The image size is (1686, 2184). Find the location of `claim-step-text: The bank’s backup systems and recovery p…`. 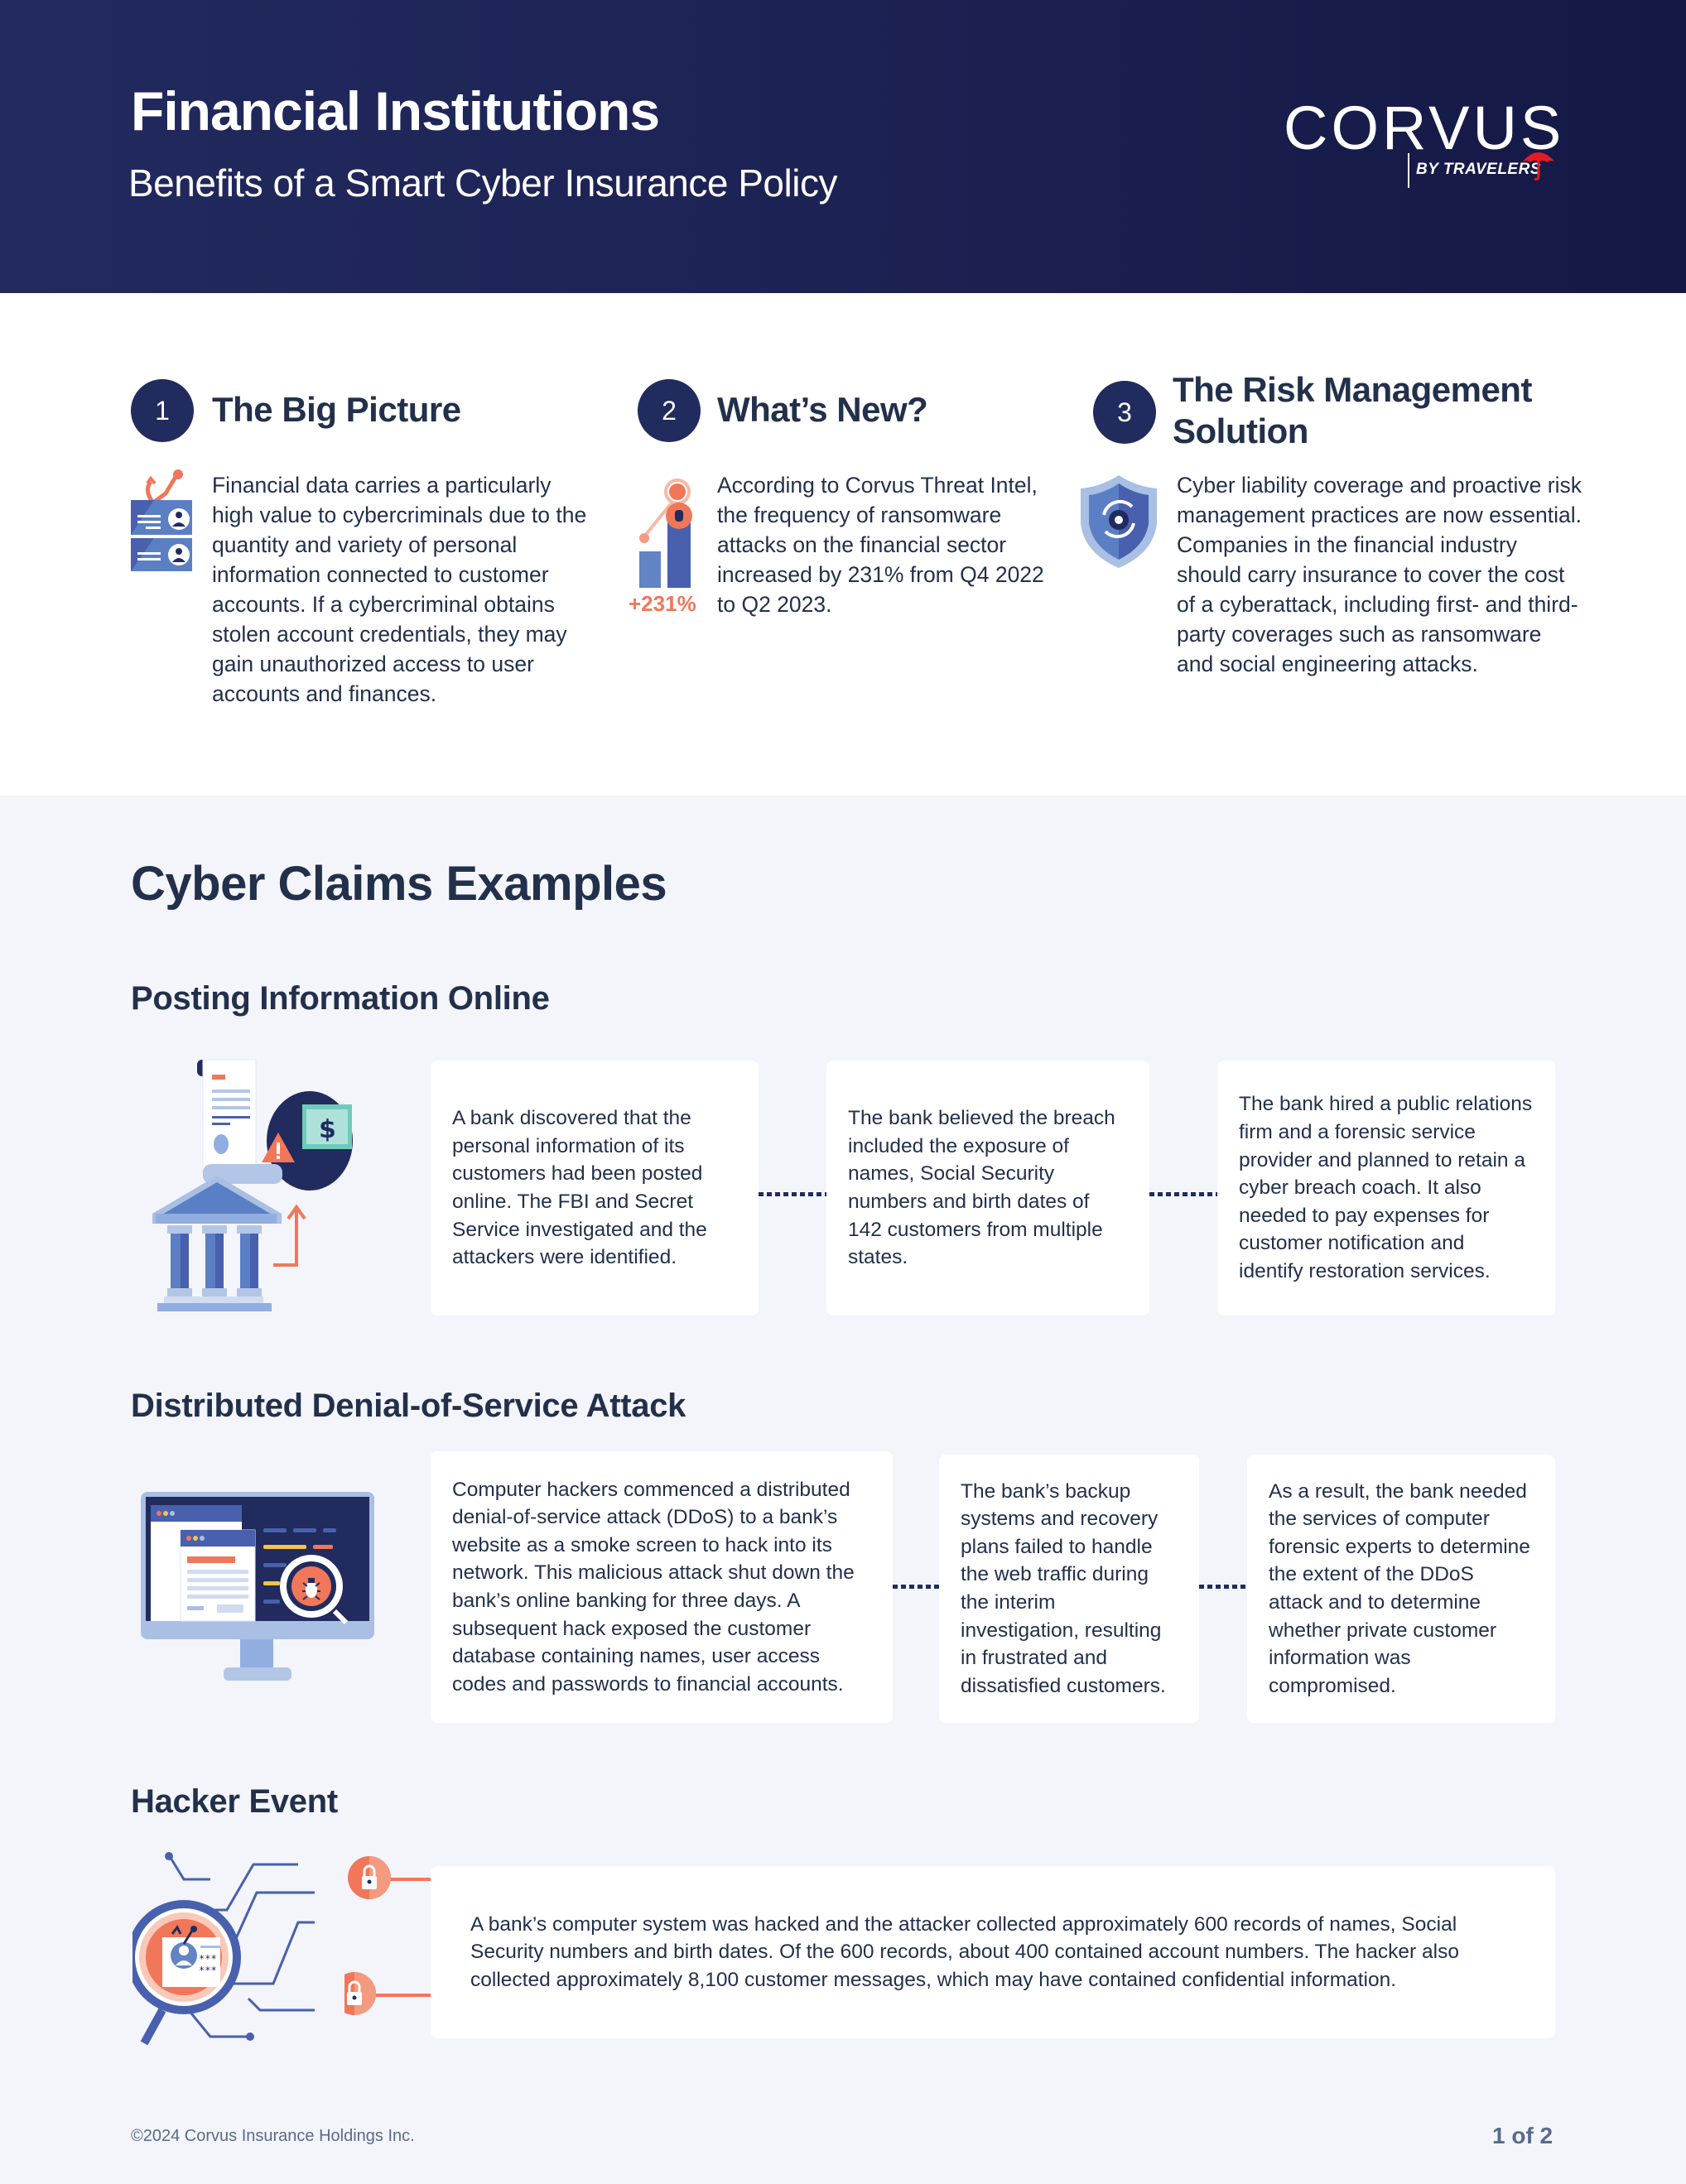

claim-step-text: The bank’s backup systems and recovery p… is located at coordinates (1063, 1588).